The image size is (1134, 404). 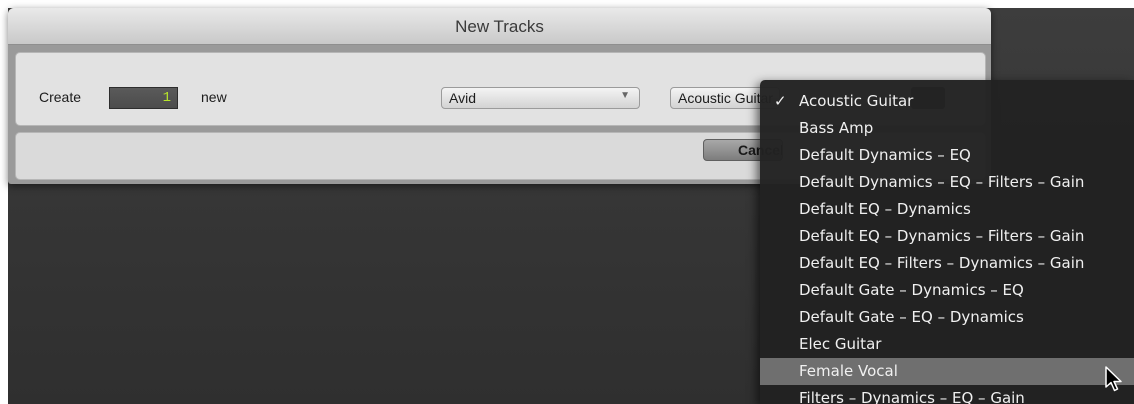 What do you see at coordinates (836, 128) in the screenshot?
I see `menu-item-label: Bass Amp` at bounding box center [836, 128].